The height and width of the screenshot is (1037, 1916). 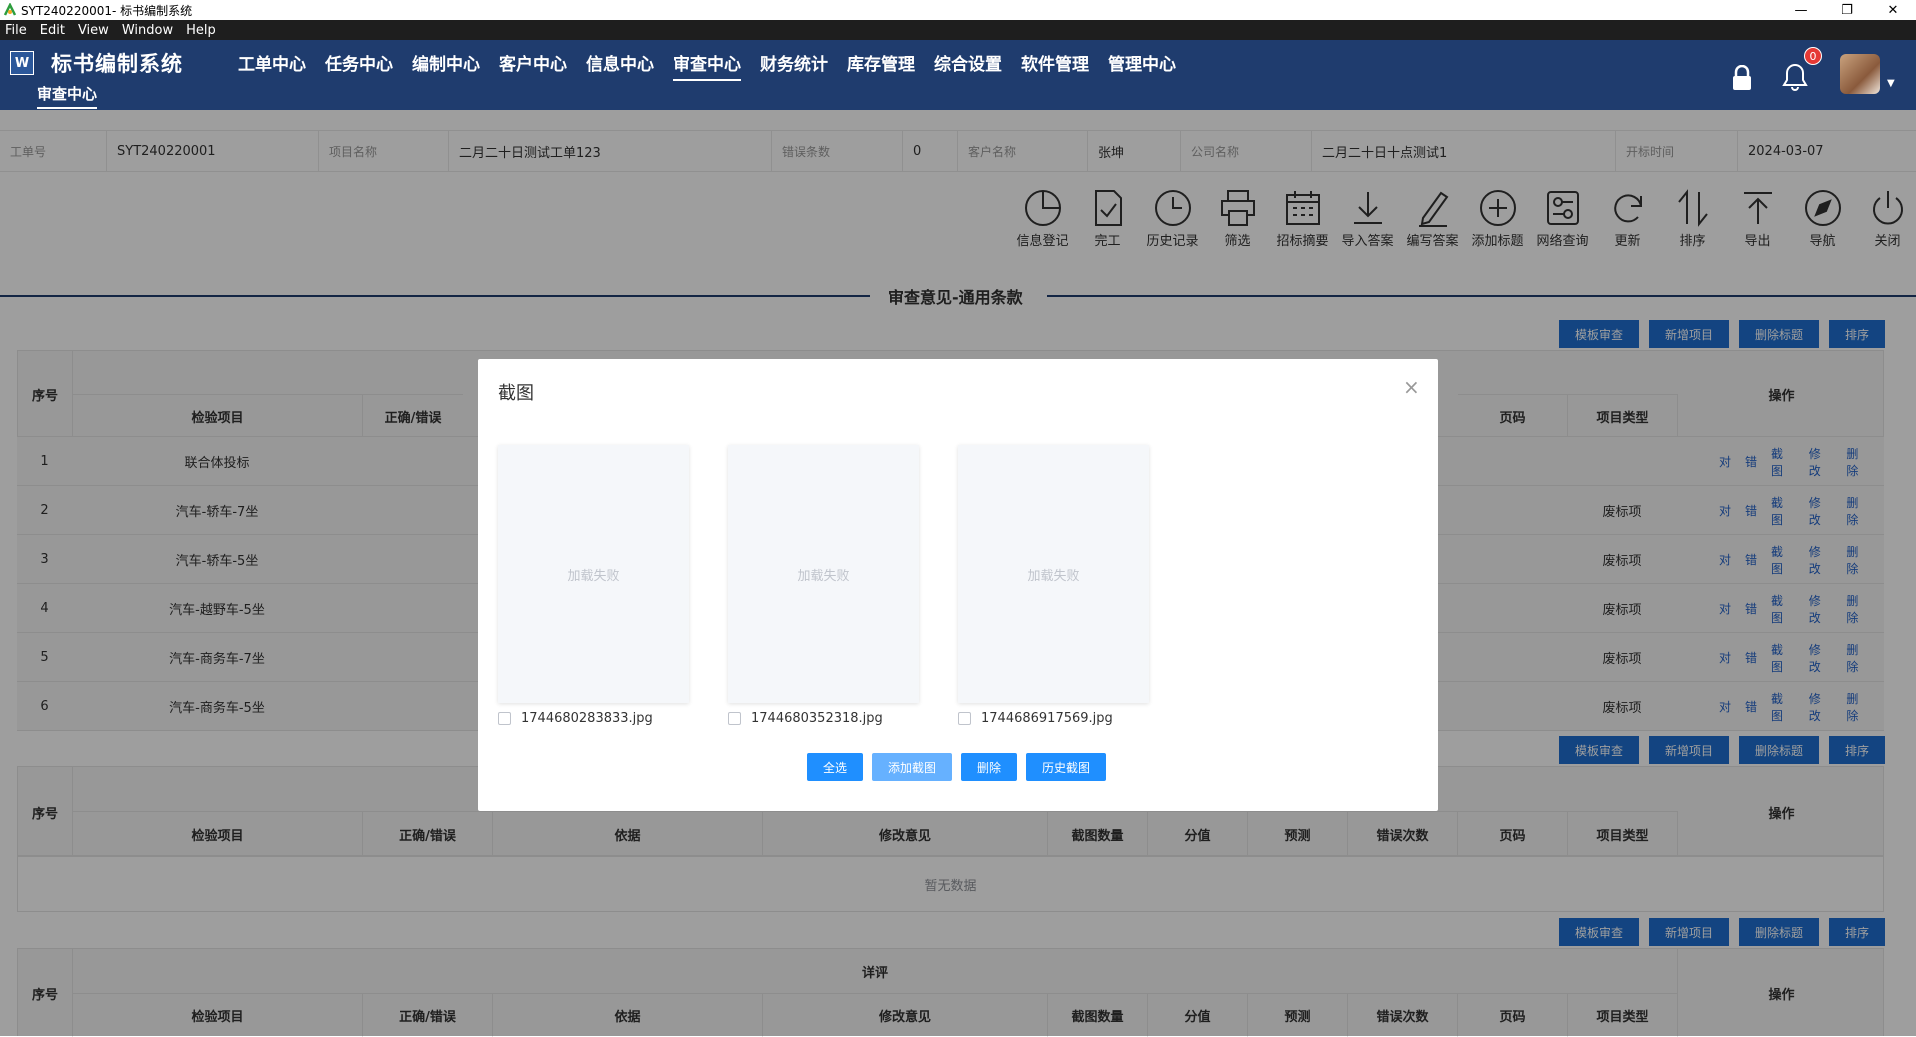 I want to click on screenshot-filename: 1744680283833.jpg, so click(x=587, y=718).